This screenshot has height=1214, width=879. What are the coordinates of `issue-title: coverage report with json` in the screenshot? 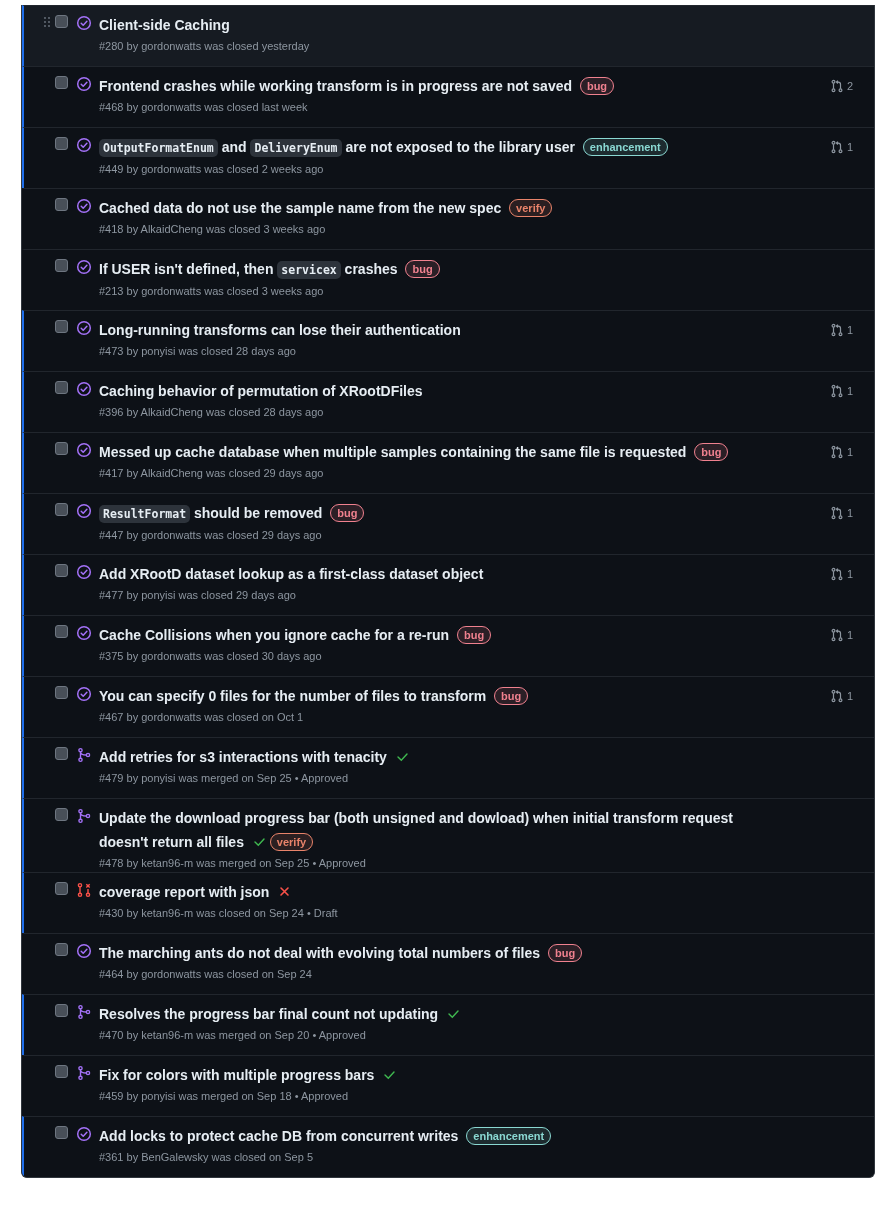 It's located at (419, 892).